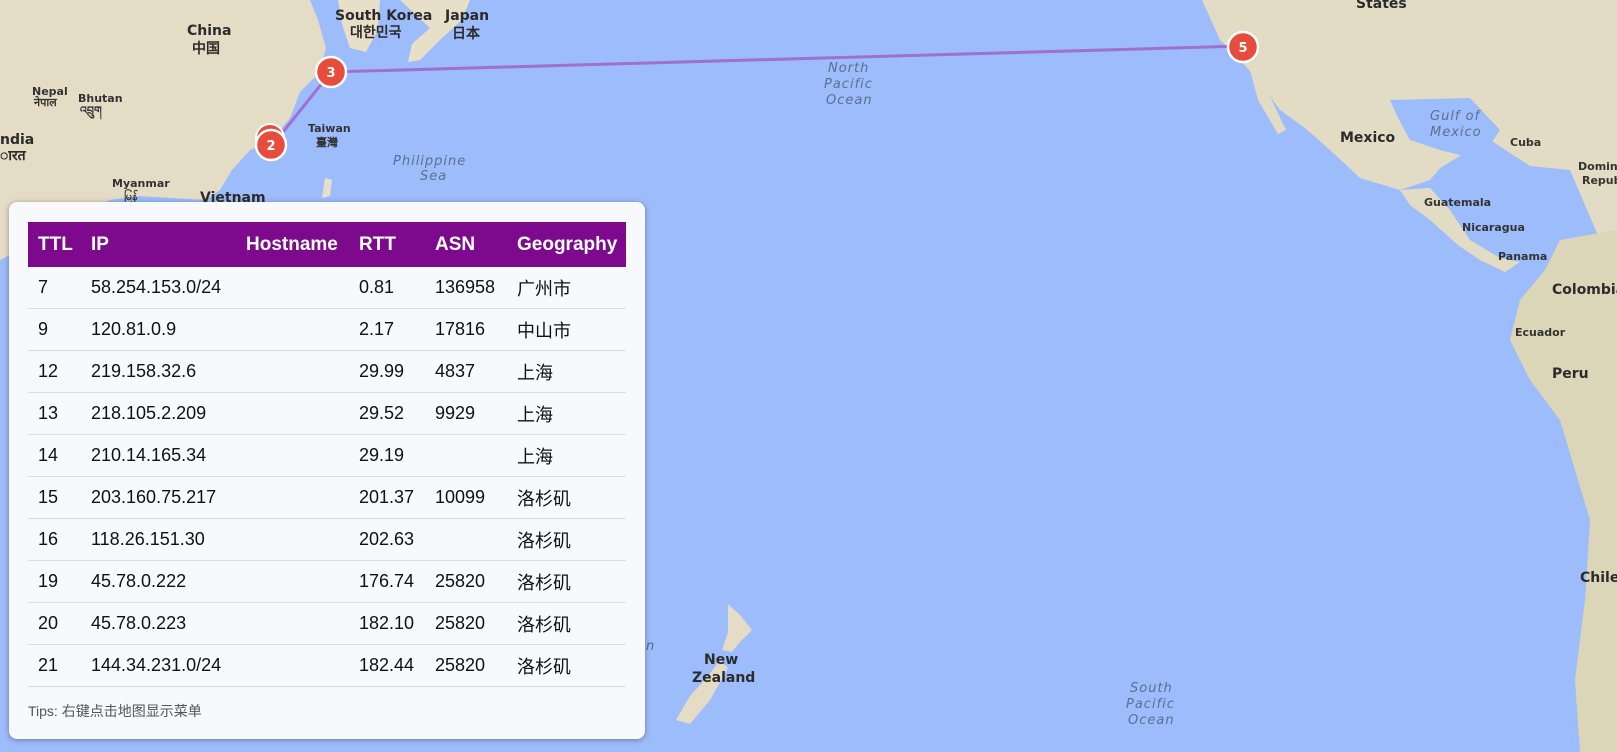  Describe the element at coordinates (158, 623) in the screenshot. I see `cell-ip: 45.78.0.223` at that location.